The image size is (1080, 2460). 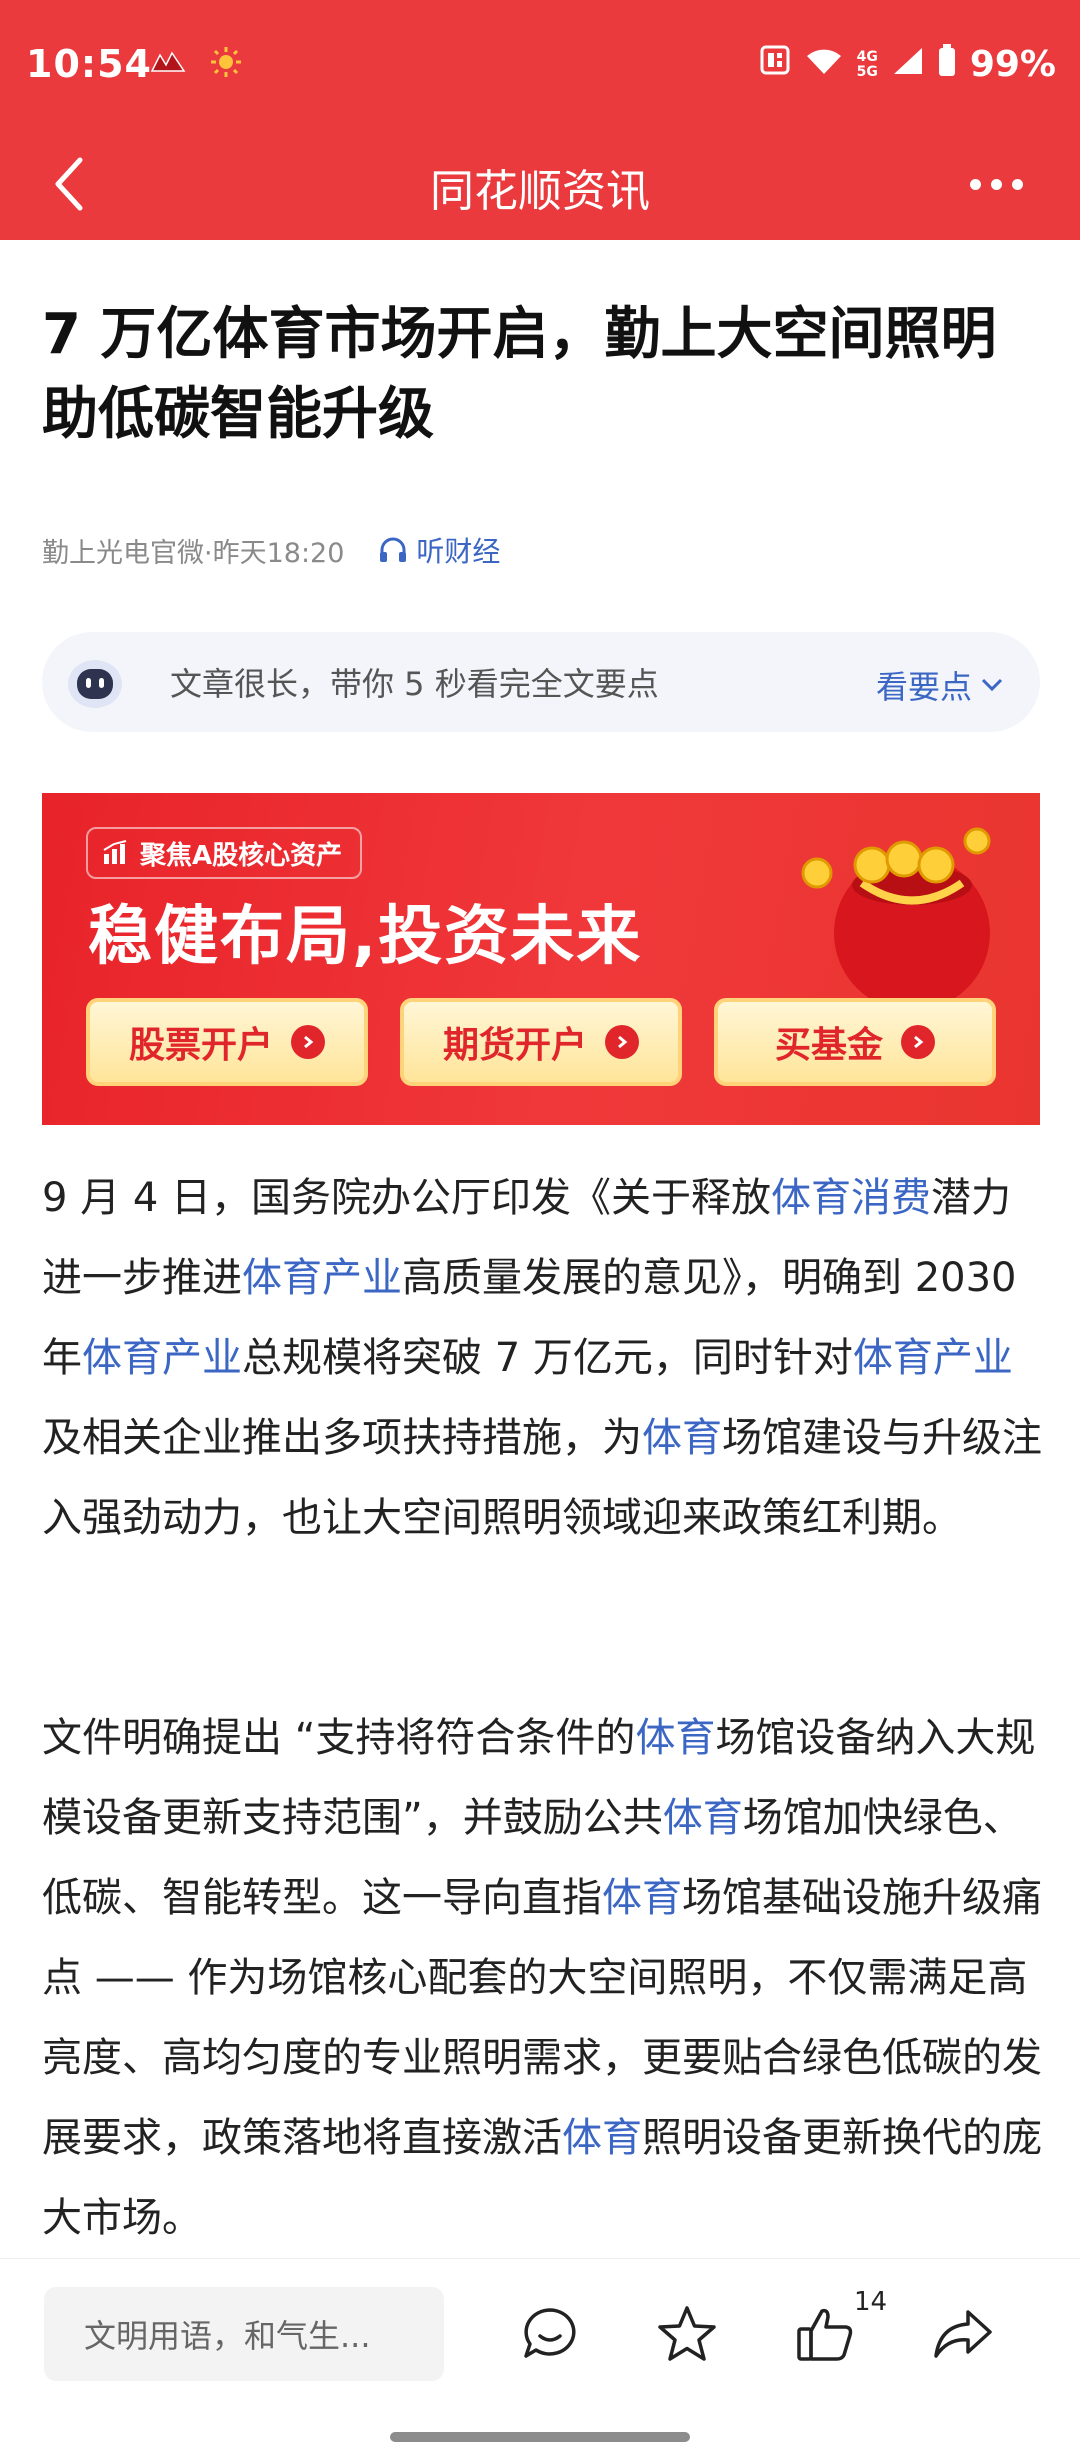 I want to click on favorite-button, so click(x=687, y=2334).